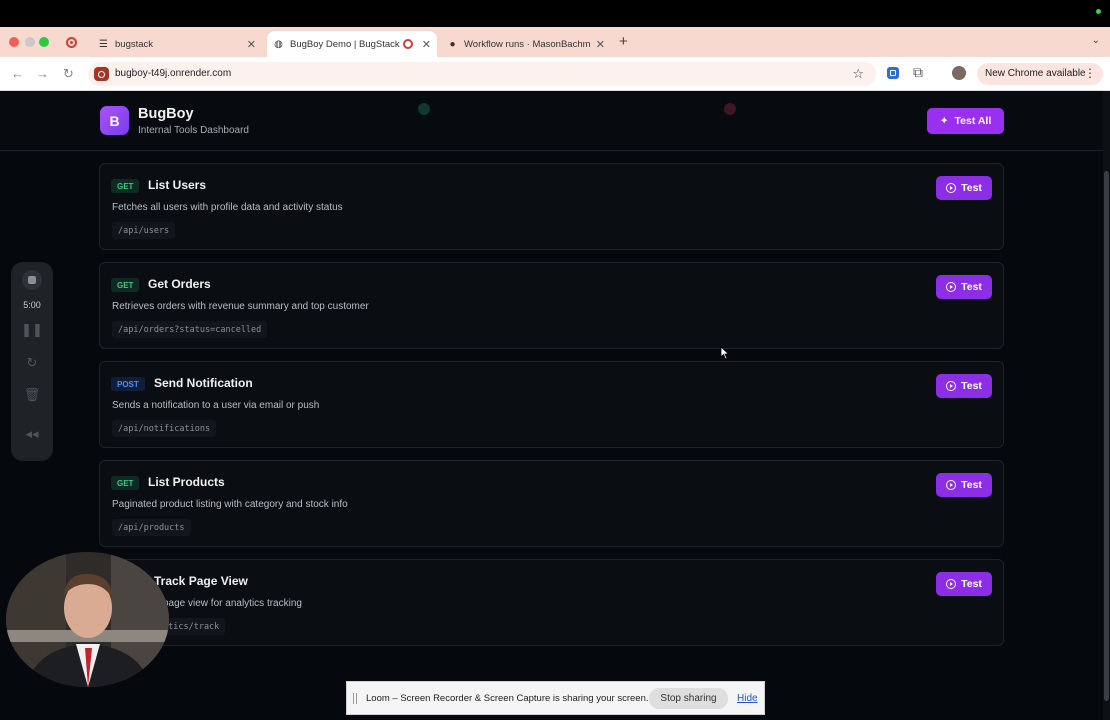  Describe the element at coordinates (355, 698) in the screenshot. I see `drag-handle-icon` at that location.